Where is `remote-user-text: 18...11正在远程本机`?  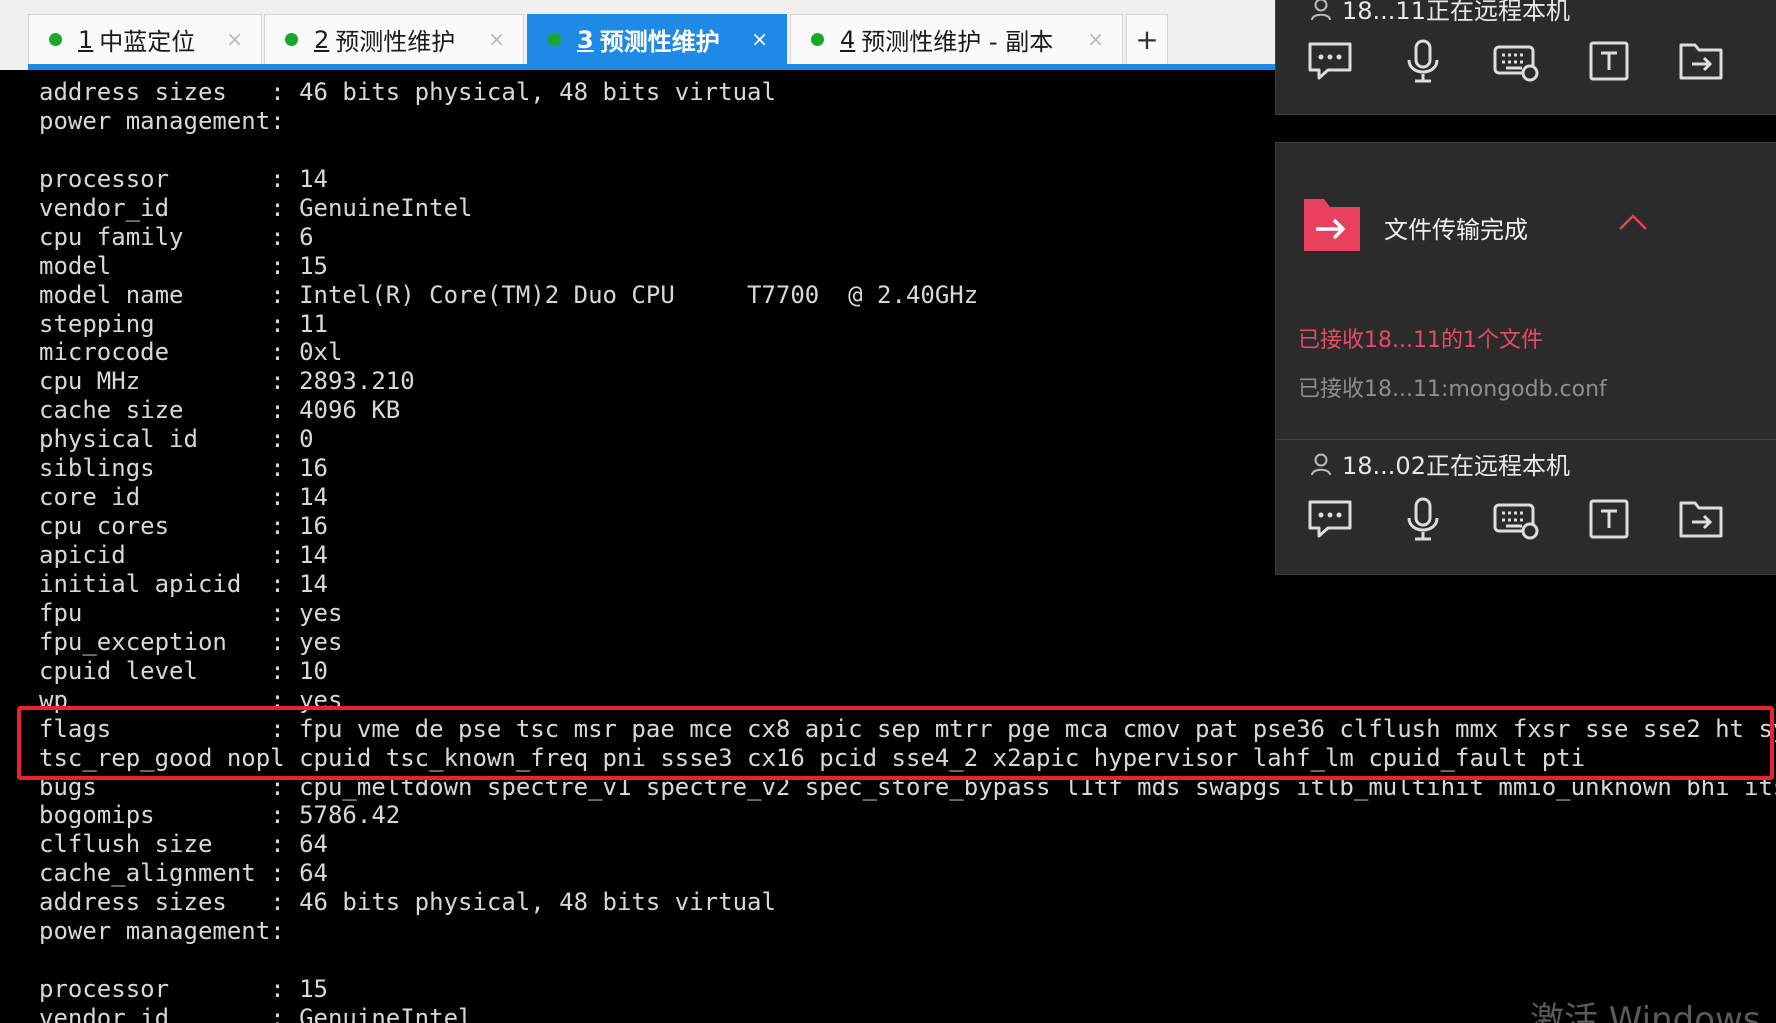
remote-user-text: 18...11正在远程本机 is located at coordinates (1456, 12).